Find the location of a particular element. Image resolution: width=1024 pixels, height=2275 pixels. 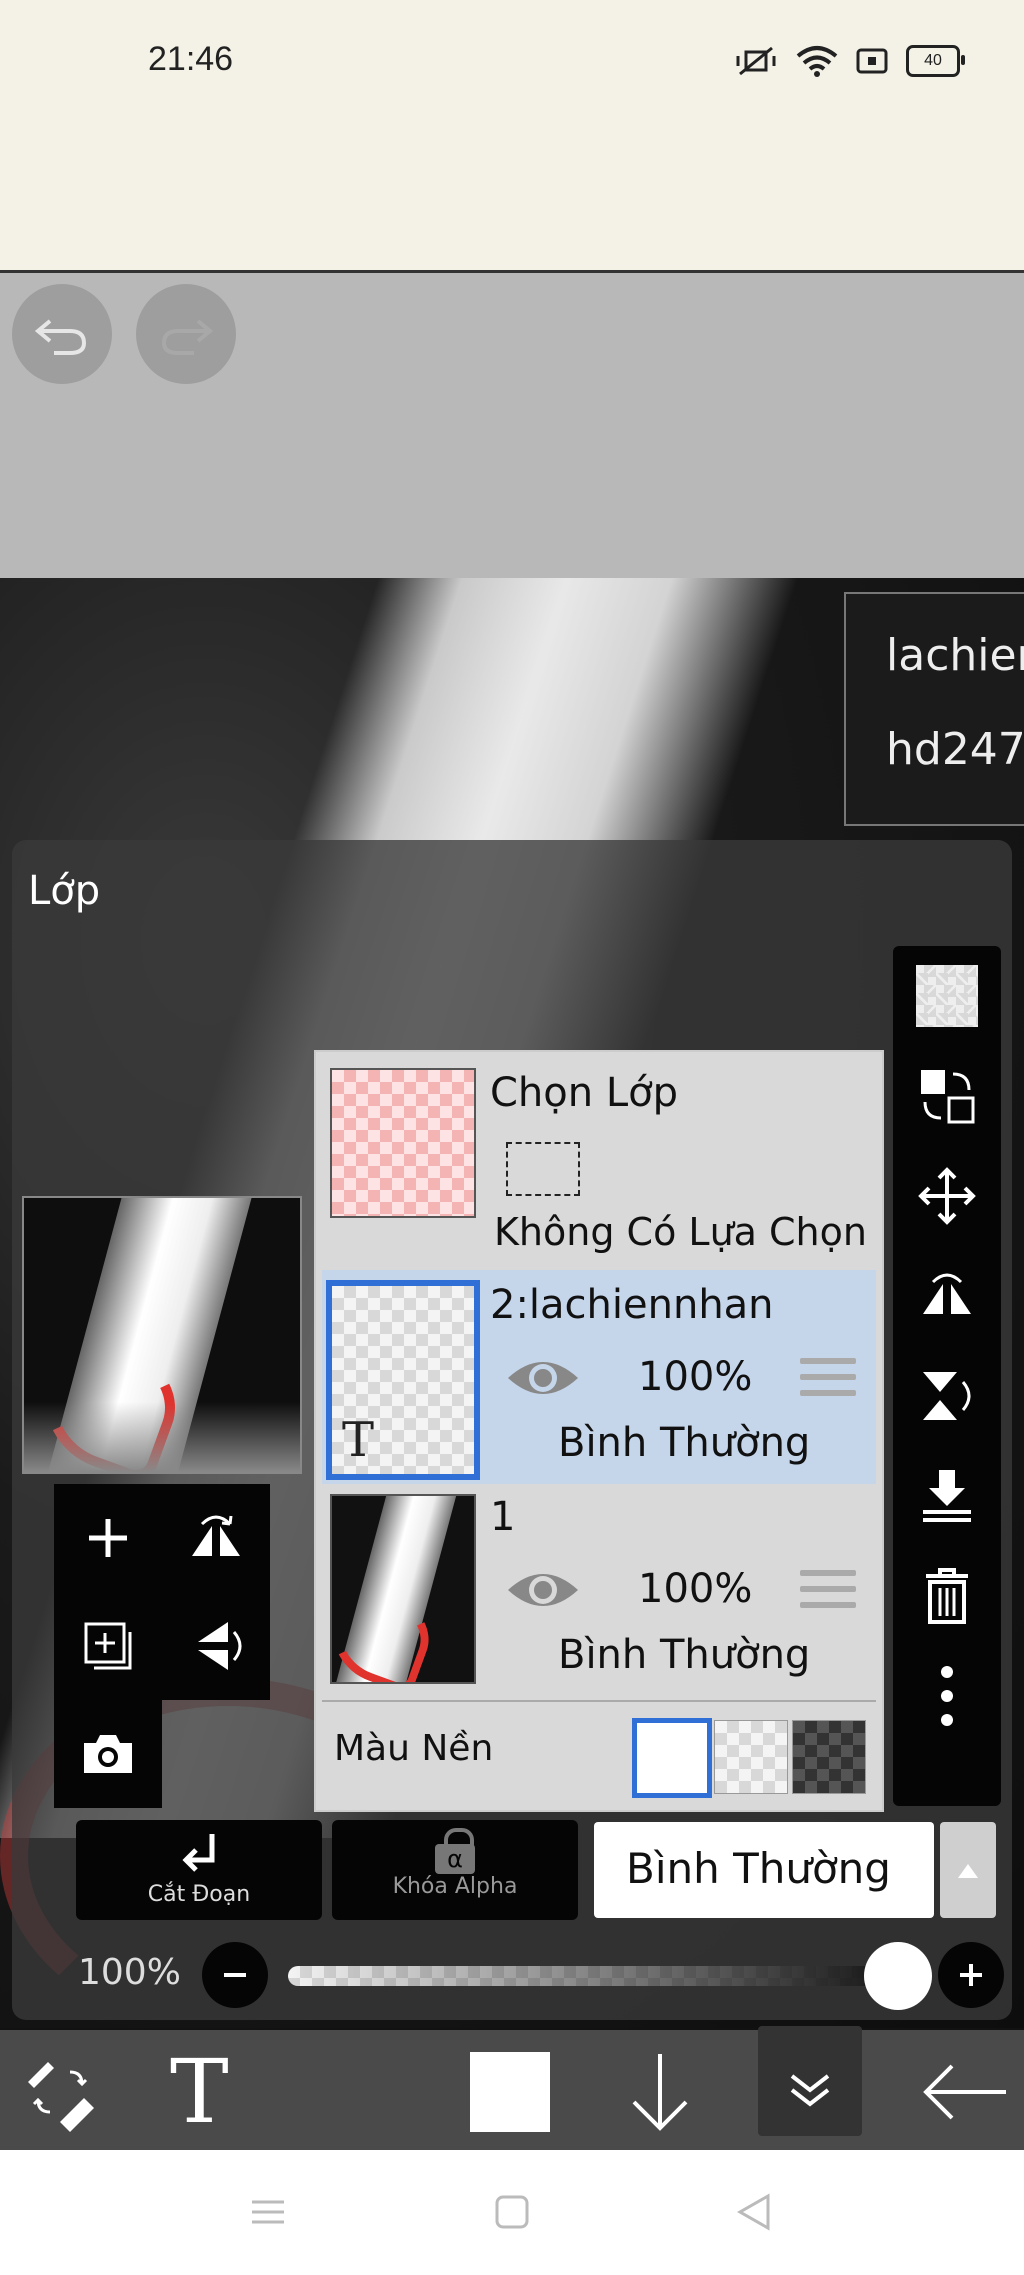

opacity-value: 100% is located at coordinates (129, 1972).